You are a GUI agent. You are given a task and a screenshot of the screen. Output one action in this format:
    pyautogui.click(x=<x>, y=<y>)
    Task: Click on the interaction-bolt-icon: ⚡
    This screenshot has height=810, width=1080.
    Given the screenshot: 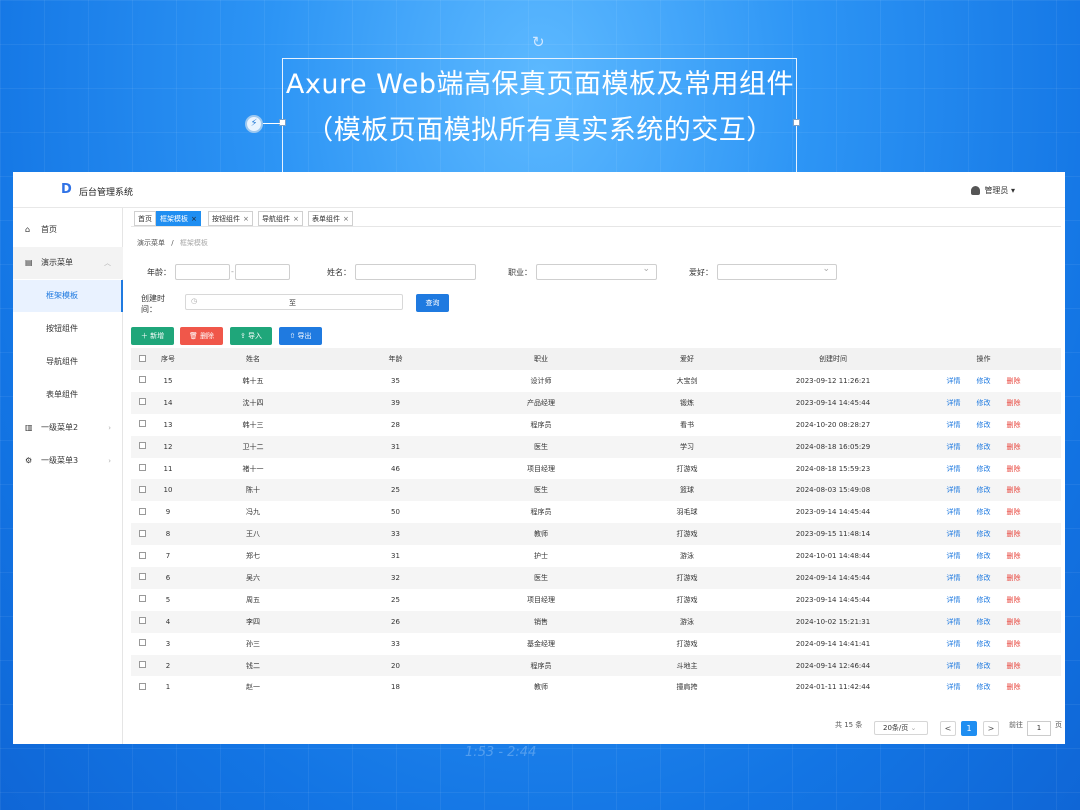 What is the action you would take?
    pyautogui.click(x=254, y=124)
    